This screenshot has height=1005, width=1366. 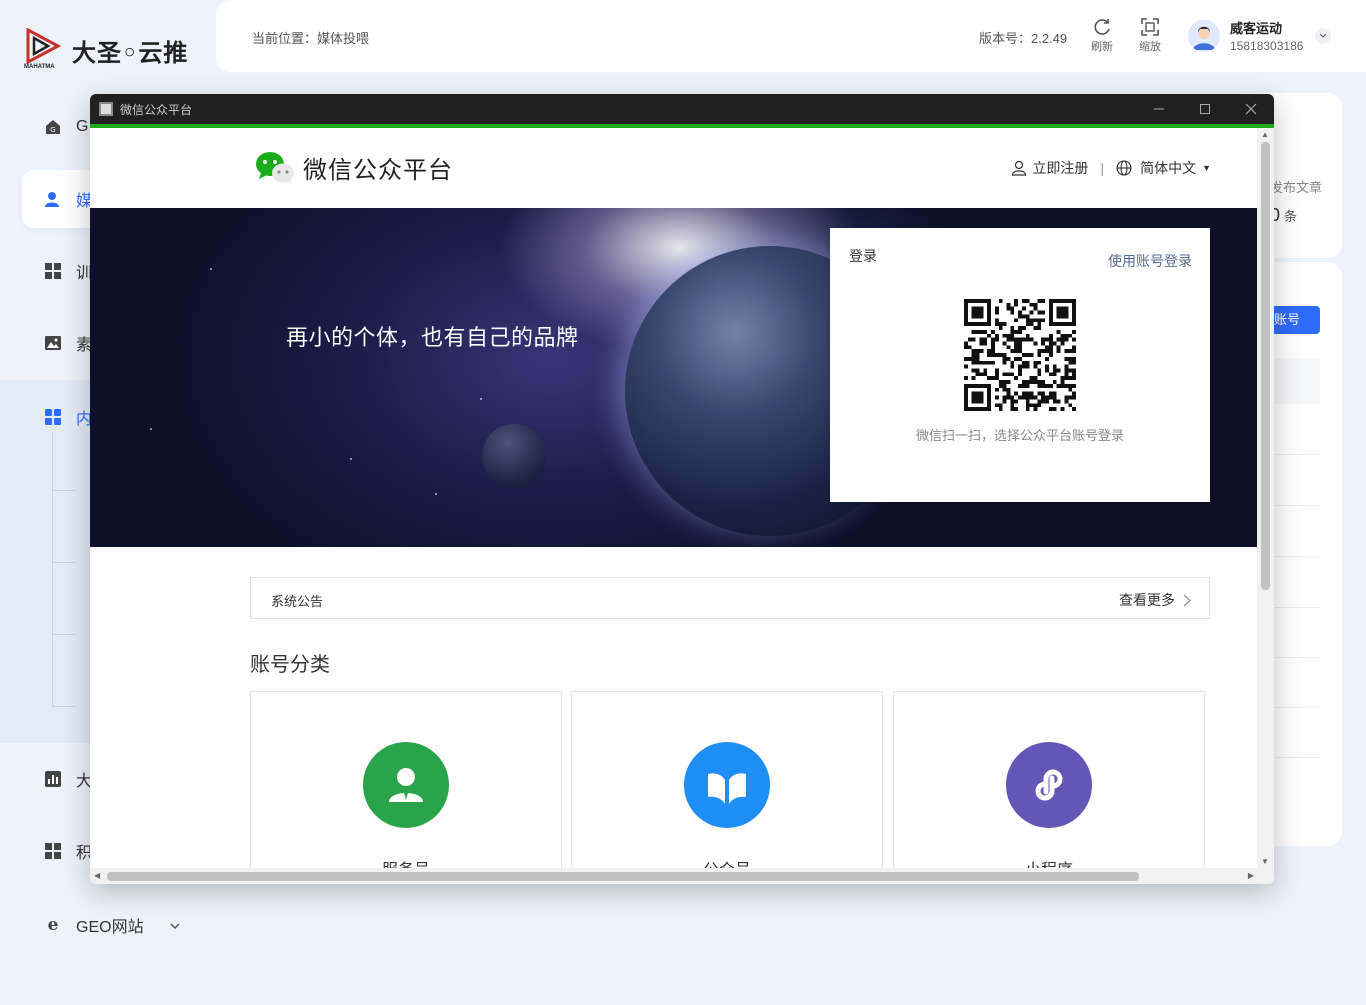 What do you see at coordinates (110, 927) in the screenshot?
I see `sidebar-item-label: GEO网站` at bounding box center [110, 927].